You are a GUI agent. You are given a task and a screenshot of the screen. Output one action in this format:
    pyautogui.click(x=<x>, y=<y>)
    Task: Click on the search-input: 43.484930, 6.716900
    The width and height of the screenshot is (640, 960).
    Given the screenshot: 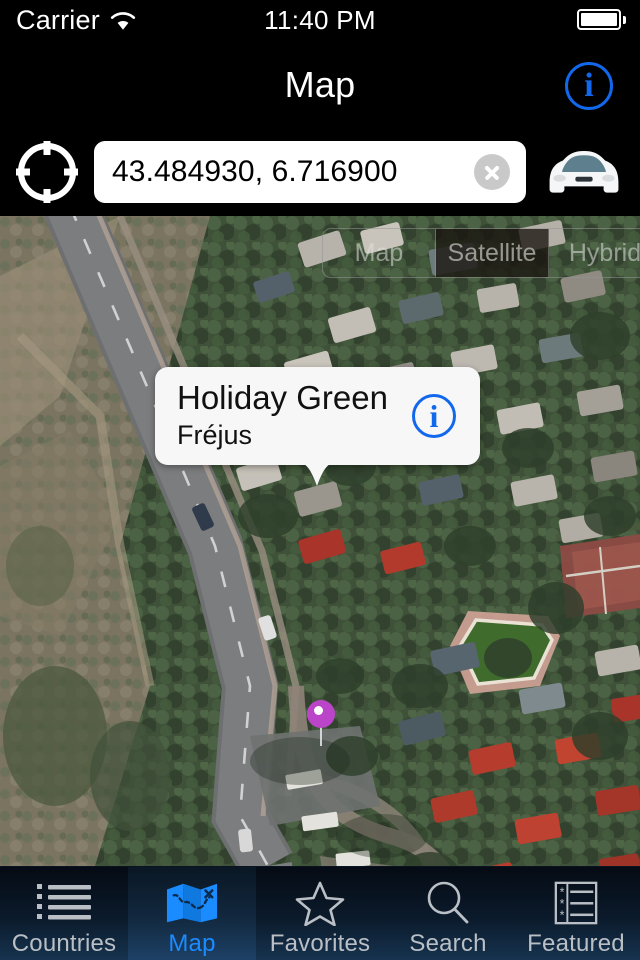 What is the action you would take?
    pyautogui.click(x=310, y=172)
    